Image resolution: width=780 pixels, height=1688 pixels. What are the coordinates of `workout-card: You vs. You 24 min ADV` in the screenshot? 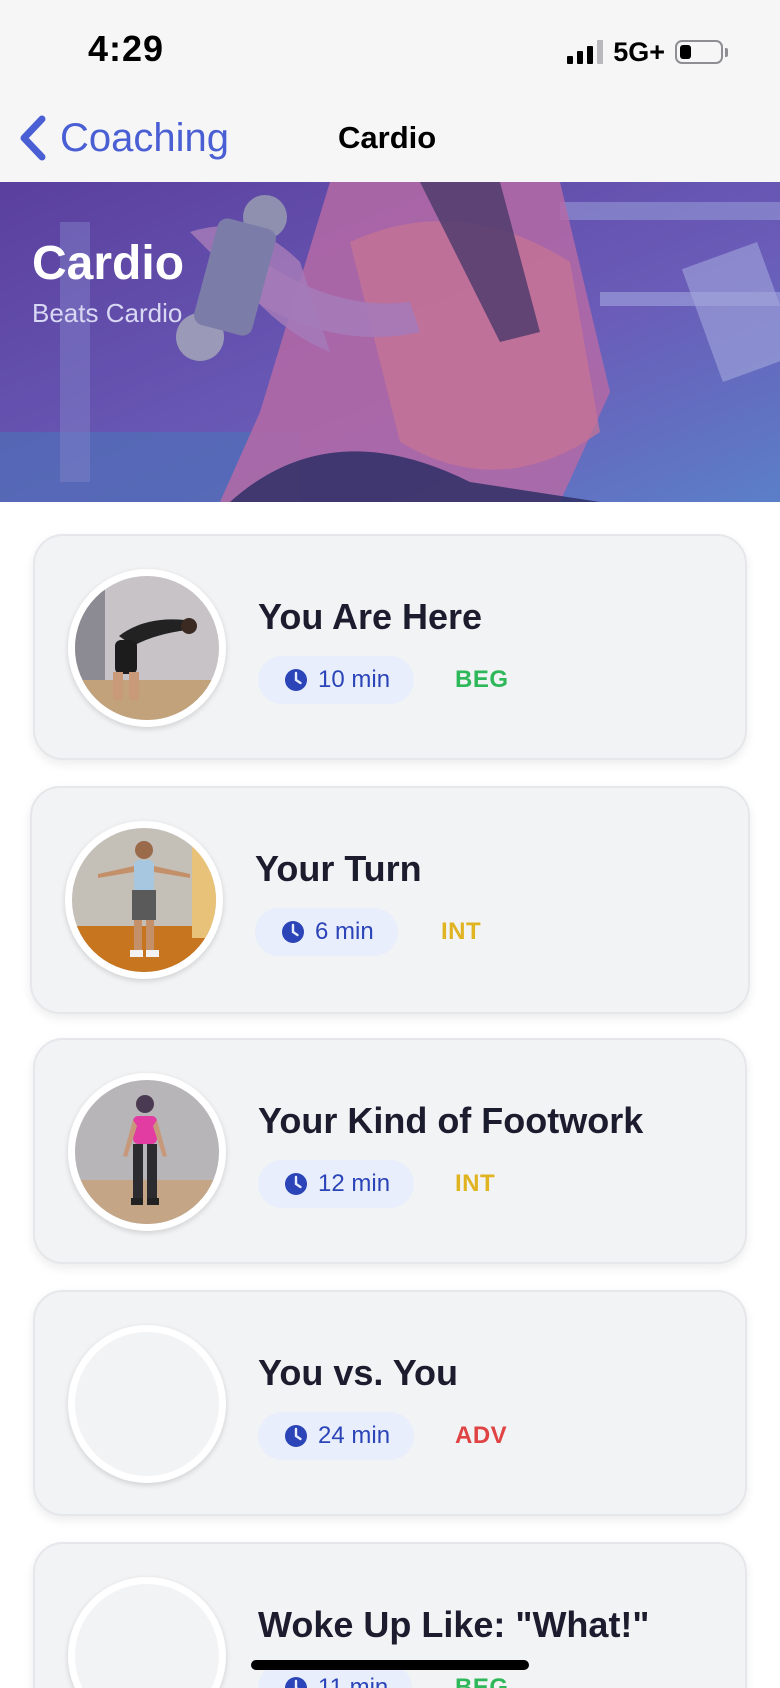 It's located at (390, 1403).